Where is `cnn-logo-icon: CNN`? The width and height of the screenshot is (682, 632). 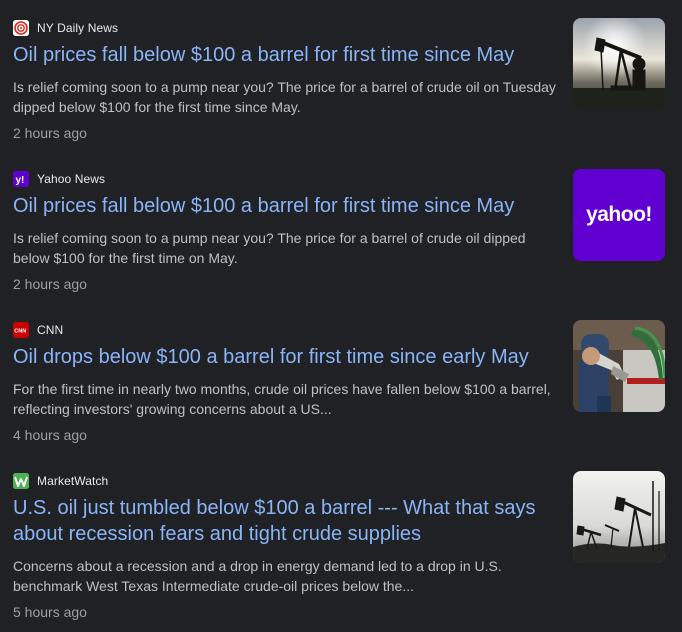
cnn-logo-icon: CNN is located at coordinates (21, 330).